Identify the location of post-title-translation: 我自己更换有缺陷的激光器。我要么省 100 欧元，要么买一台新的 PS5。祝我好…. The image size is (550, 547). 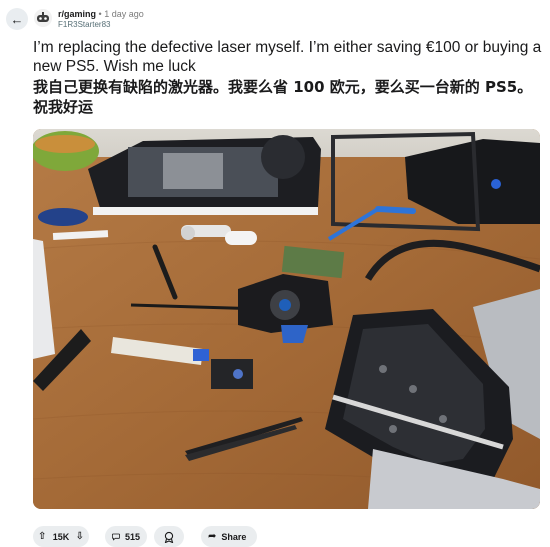
(283, 97).